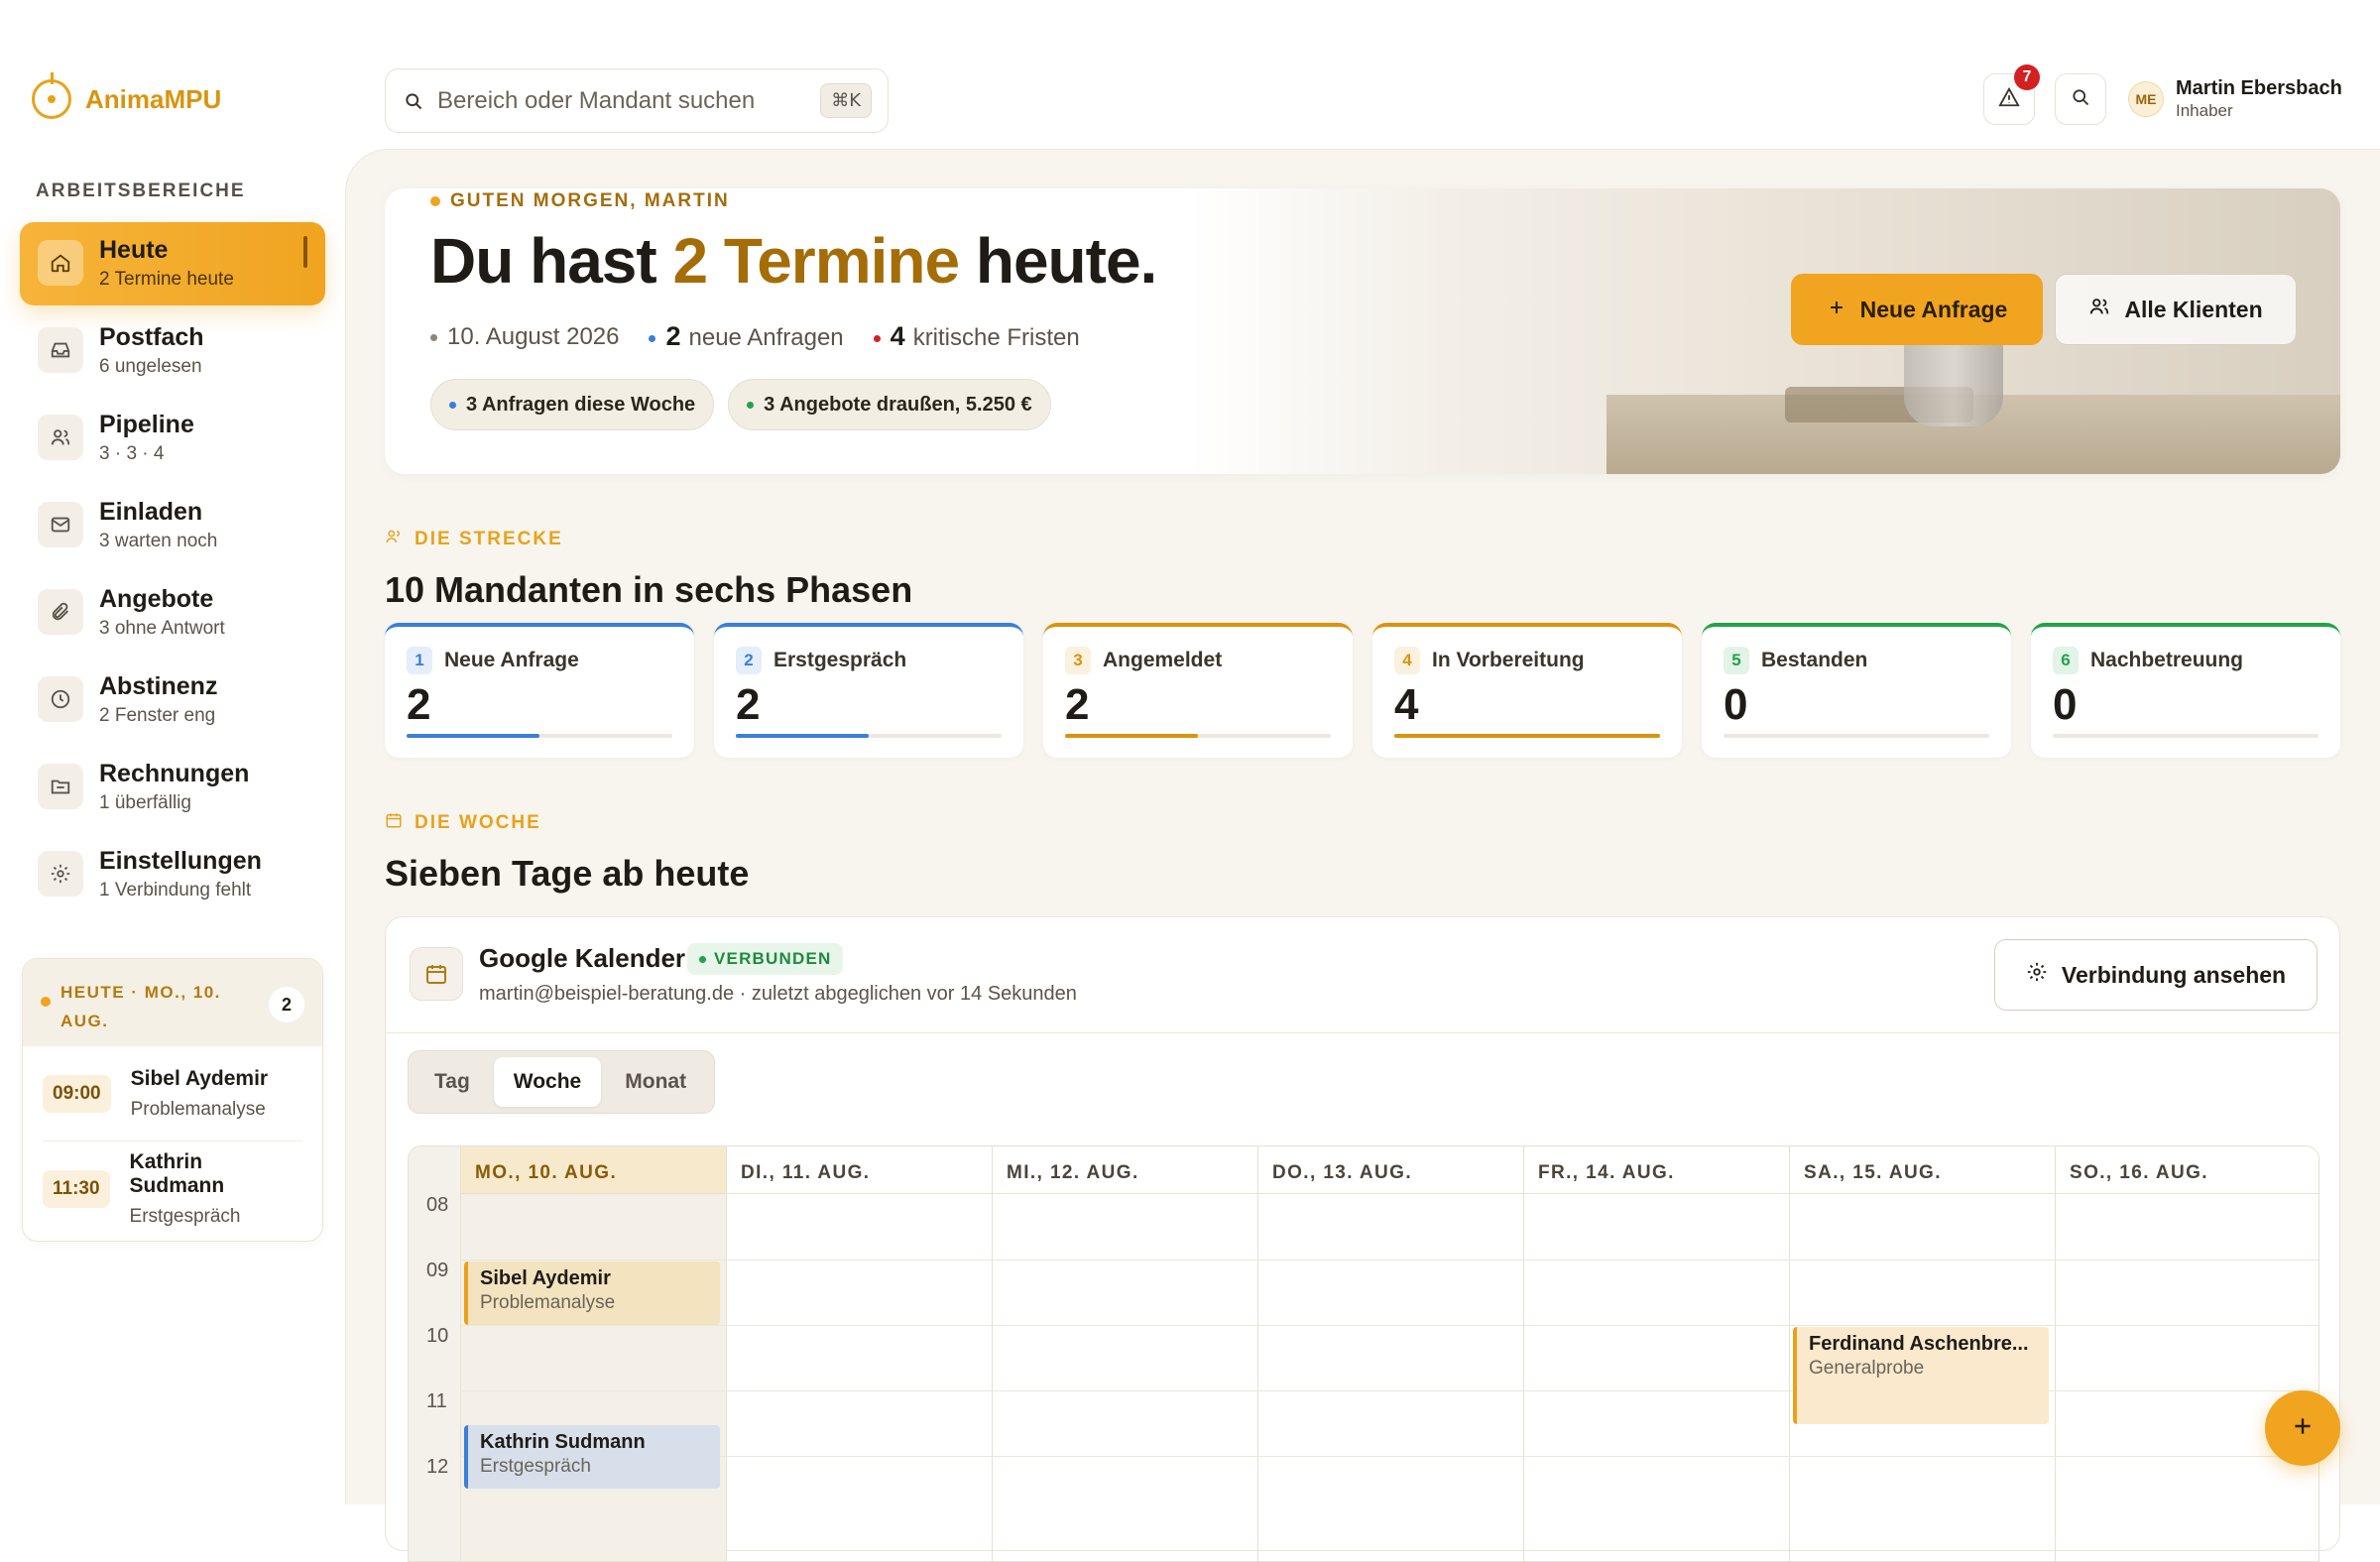 Image resolution: width=2380 pixels, height=1562 pixels. I want to click on phase-label: Erstgespräch, so click(840, 660).